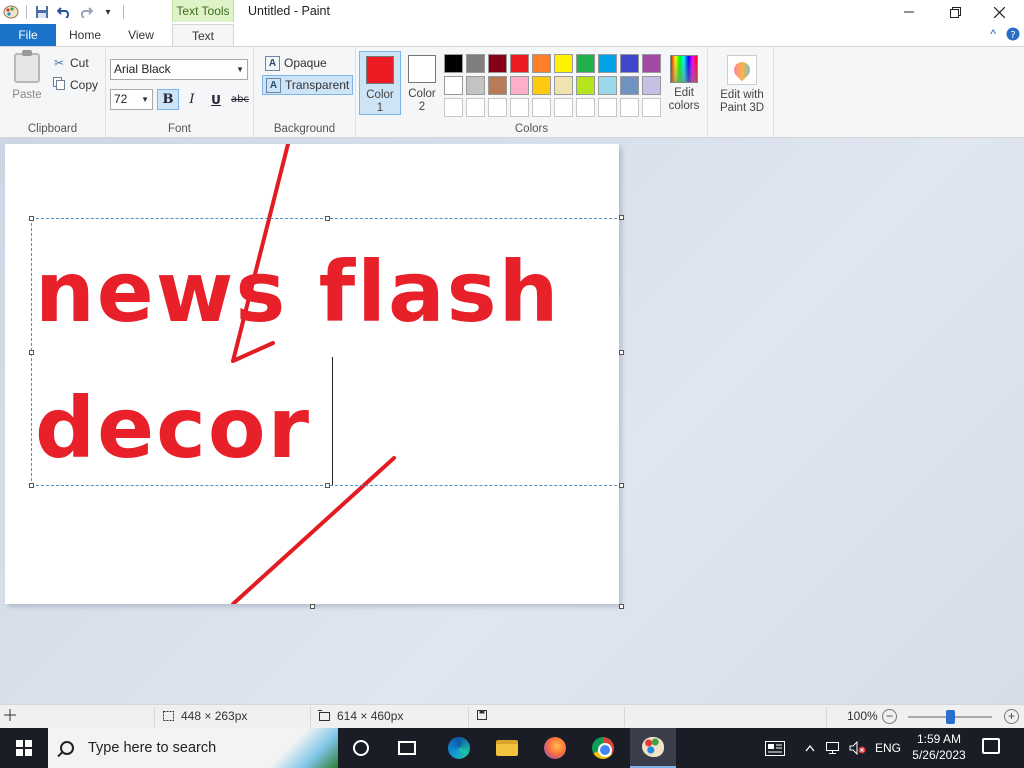 The height and width of the screenshot is (768, 1024). What do you see at coordinates (653, 748) in the screenshot?
I see `taskbar-paint` at bounding box center [653, 748].